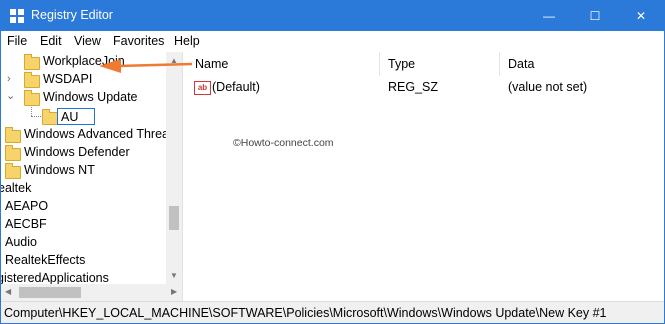 This screenshot has width=665, height=324. What do you see at coordinates (283, 143) in the screenshot?
I see `watermark: ©Howto-connect.com` at bounding box center [283, 143].